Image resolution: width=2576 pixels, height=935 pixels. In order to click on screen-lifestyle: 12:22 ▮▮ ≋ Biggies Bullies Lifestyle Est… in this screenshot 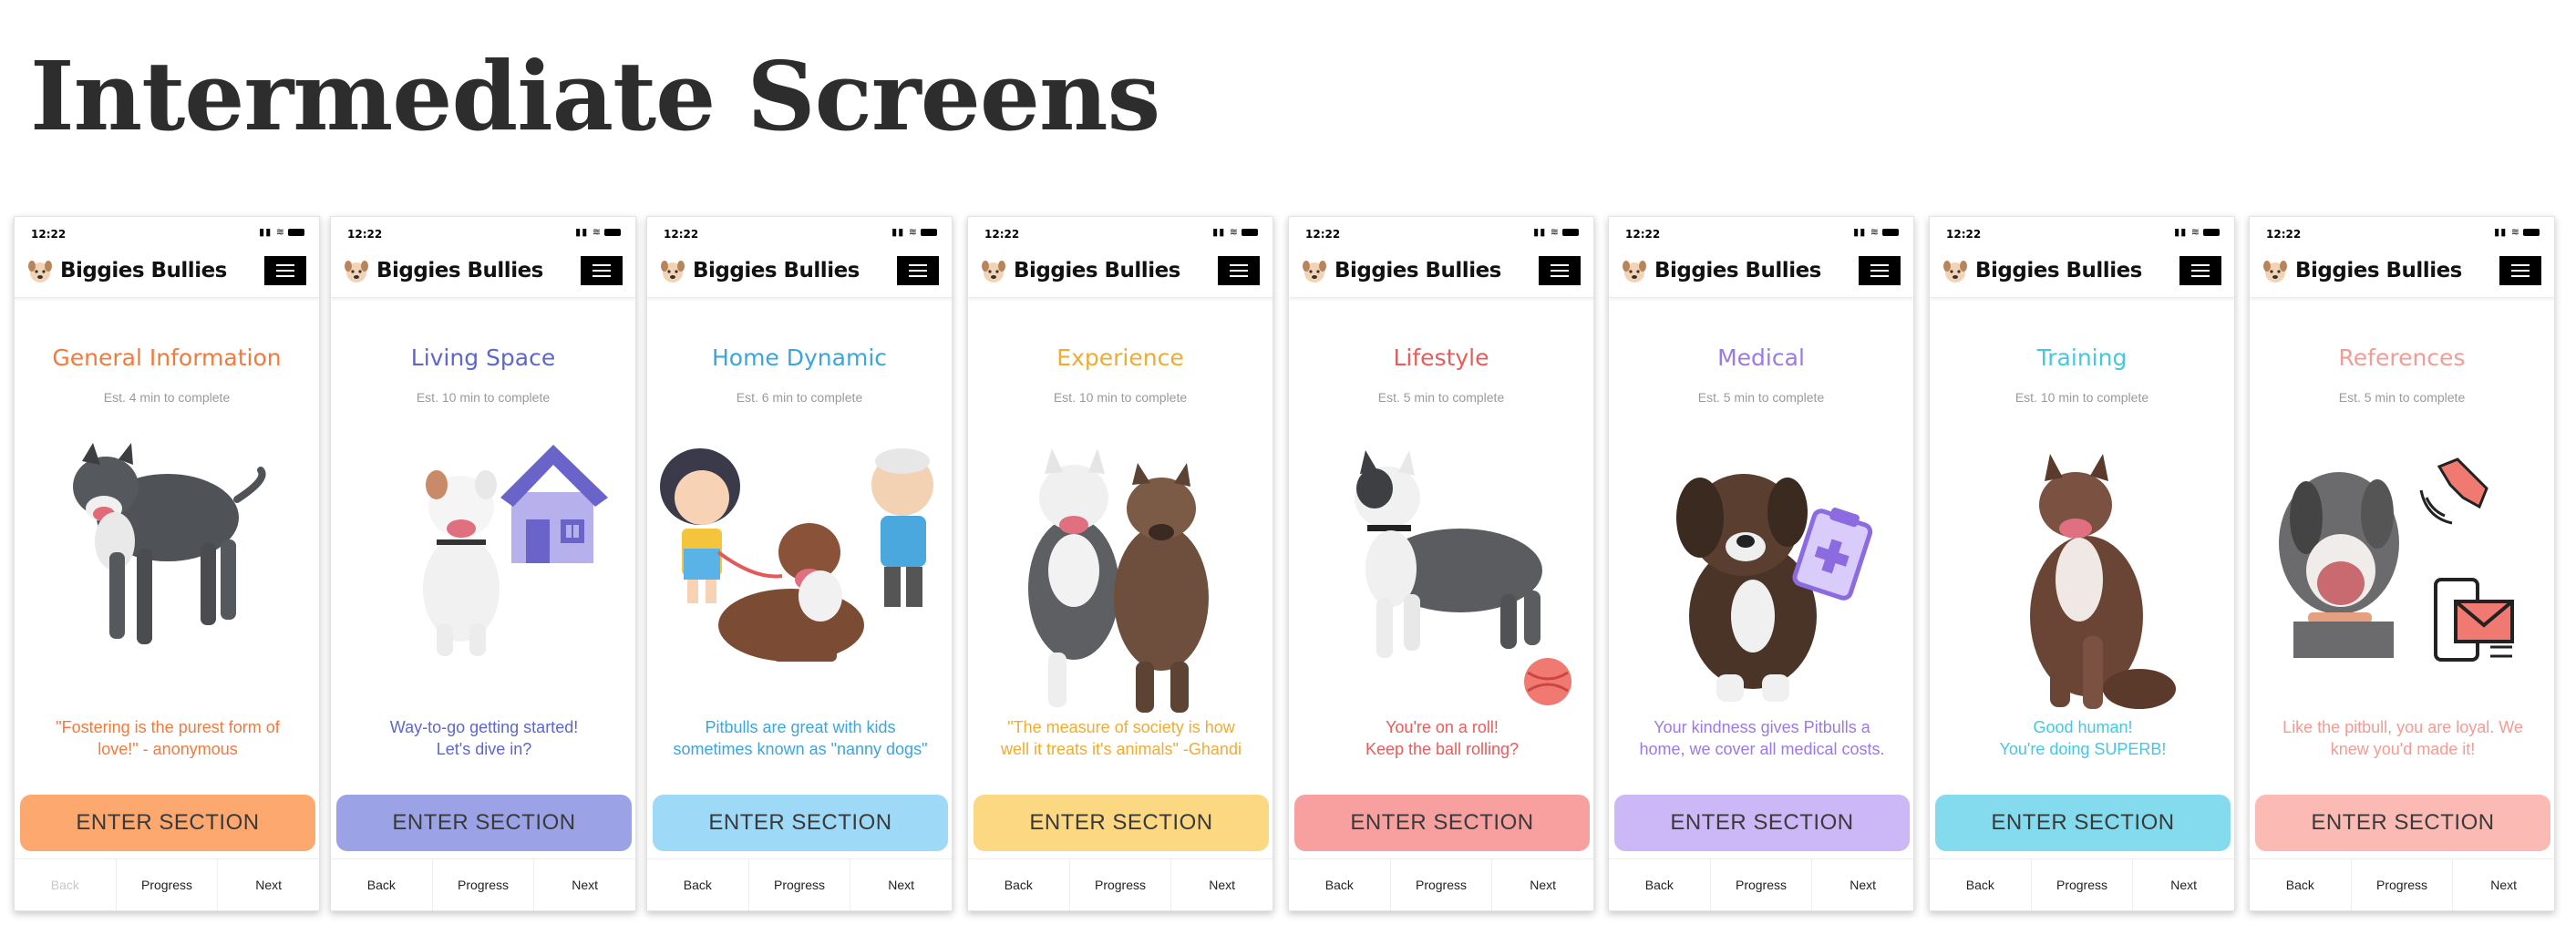, I will do `click(1441, 563)`.